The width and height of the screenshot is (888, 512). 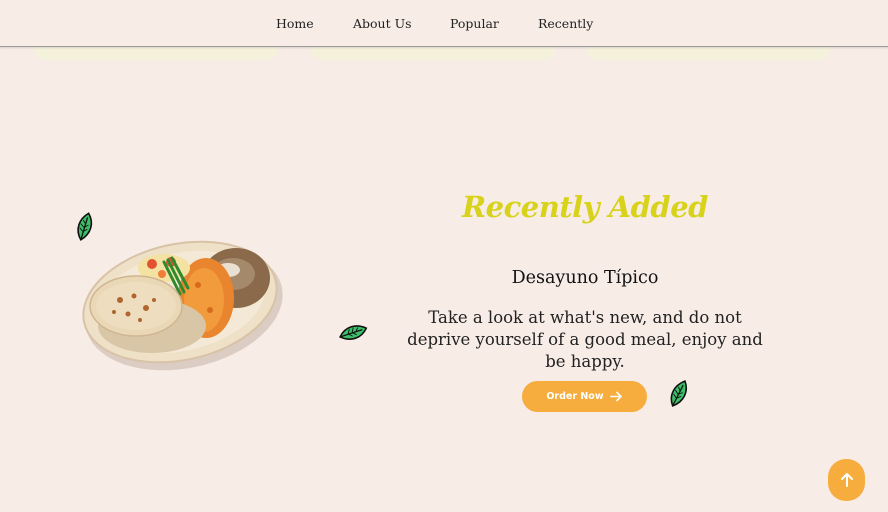 I want to click on arrow-up-icon, so click(x=846, y=480).